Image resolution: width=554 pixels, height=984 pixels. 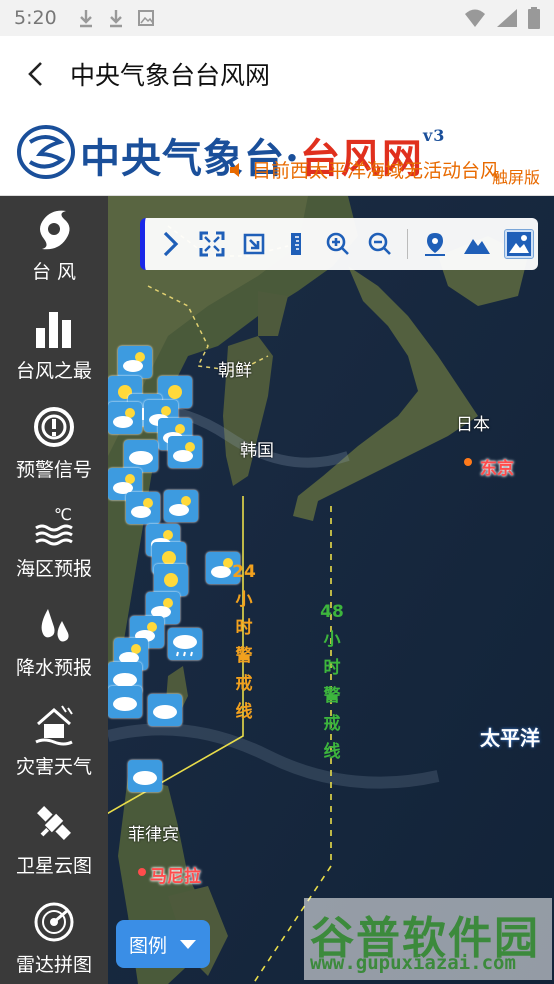 I want to click on back-button, so click(x=35, y=74).